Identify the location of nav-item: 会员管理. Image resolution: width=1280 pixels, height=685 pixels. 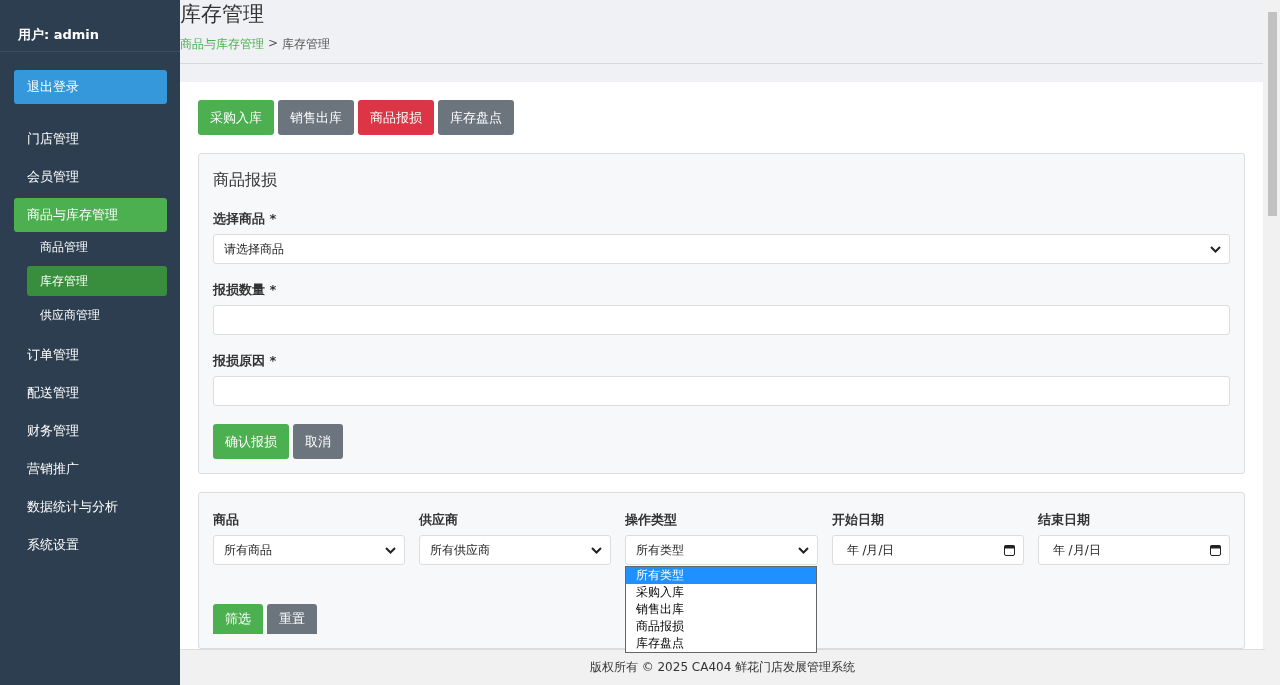
(90, 177).